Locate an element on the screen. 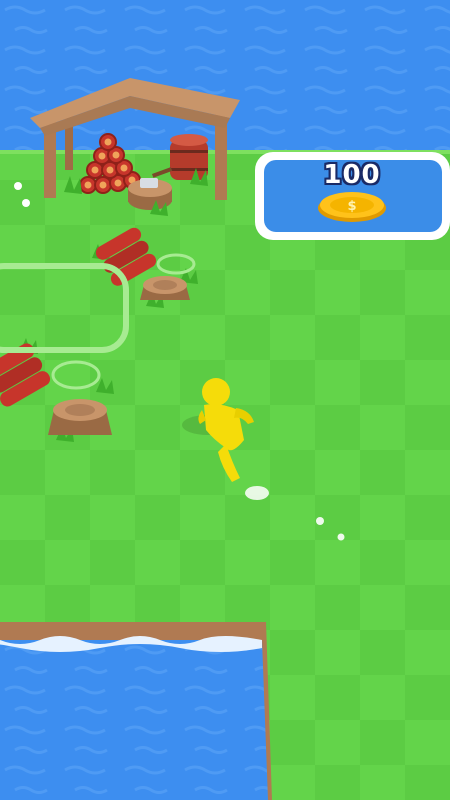 This screenshot has height=800, width=450. barrel is located at coordinates (189, 157).